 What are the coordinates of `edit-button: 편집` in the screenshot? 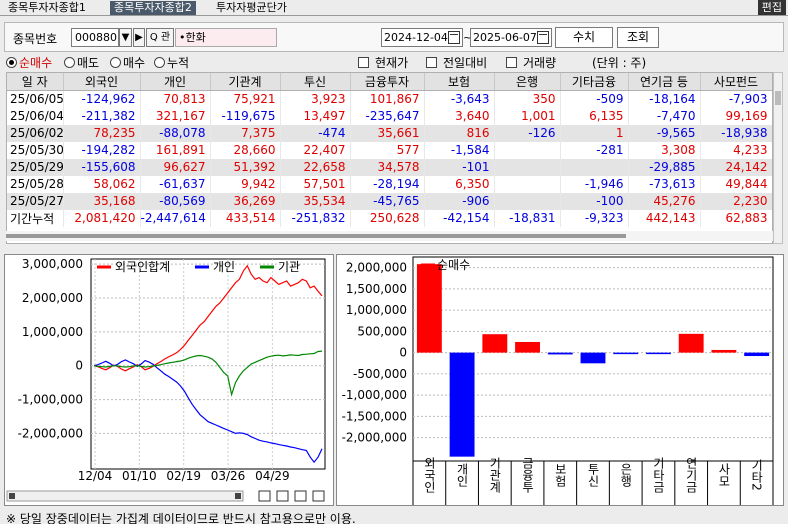 It's located at (771, 7).